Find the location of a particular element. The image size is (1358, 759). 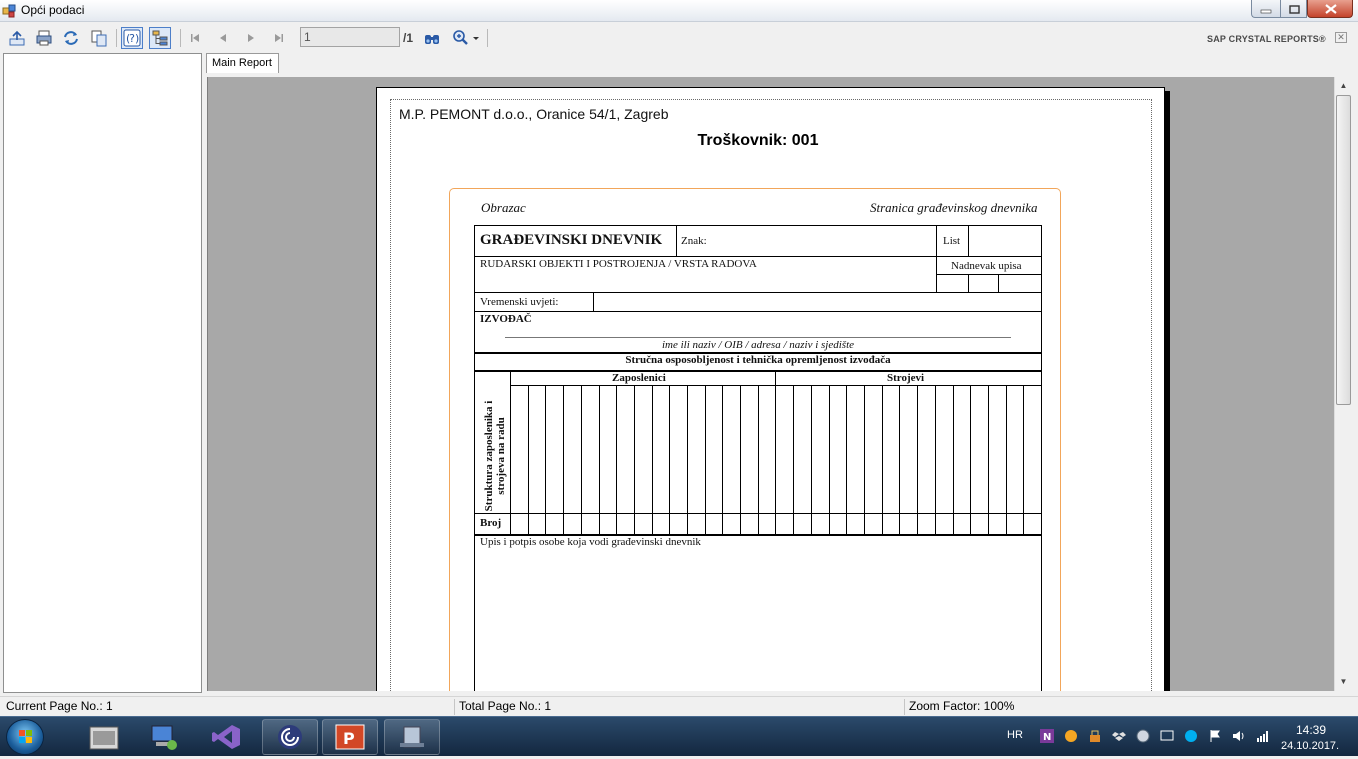

find-button is located at coordinates (432, 38).